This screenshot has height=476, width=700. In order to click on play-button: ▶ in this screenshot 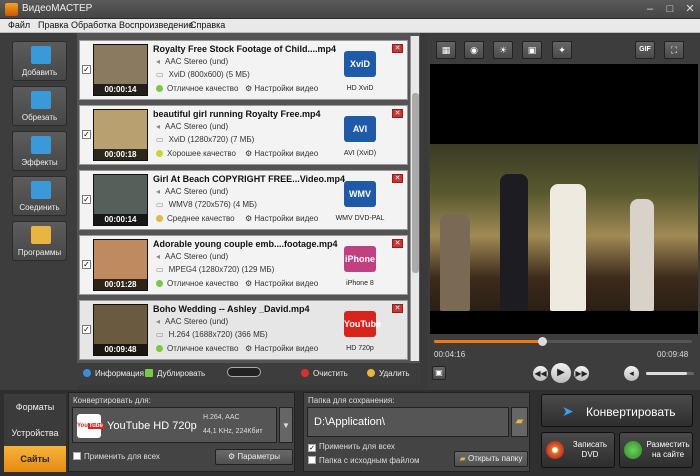, I will do `click(561, 373)`.